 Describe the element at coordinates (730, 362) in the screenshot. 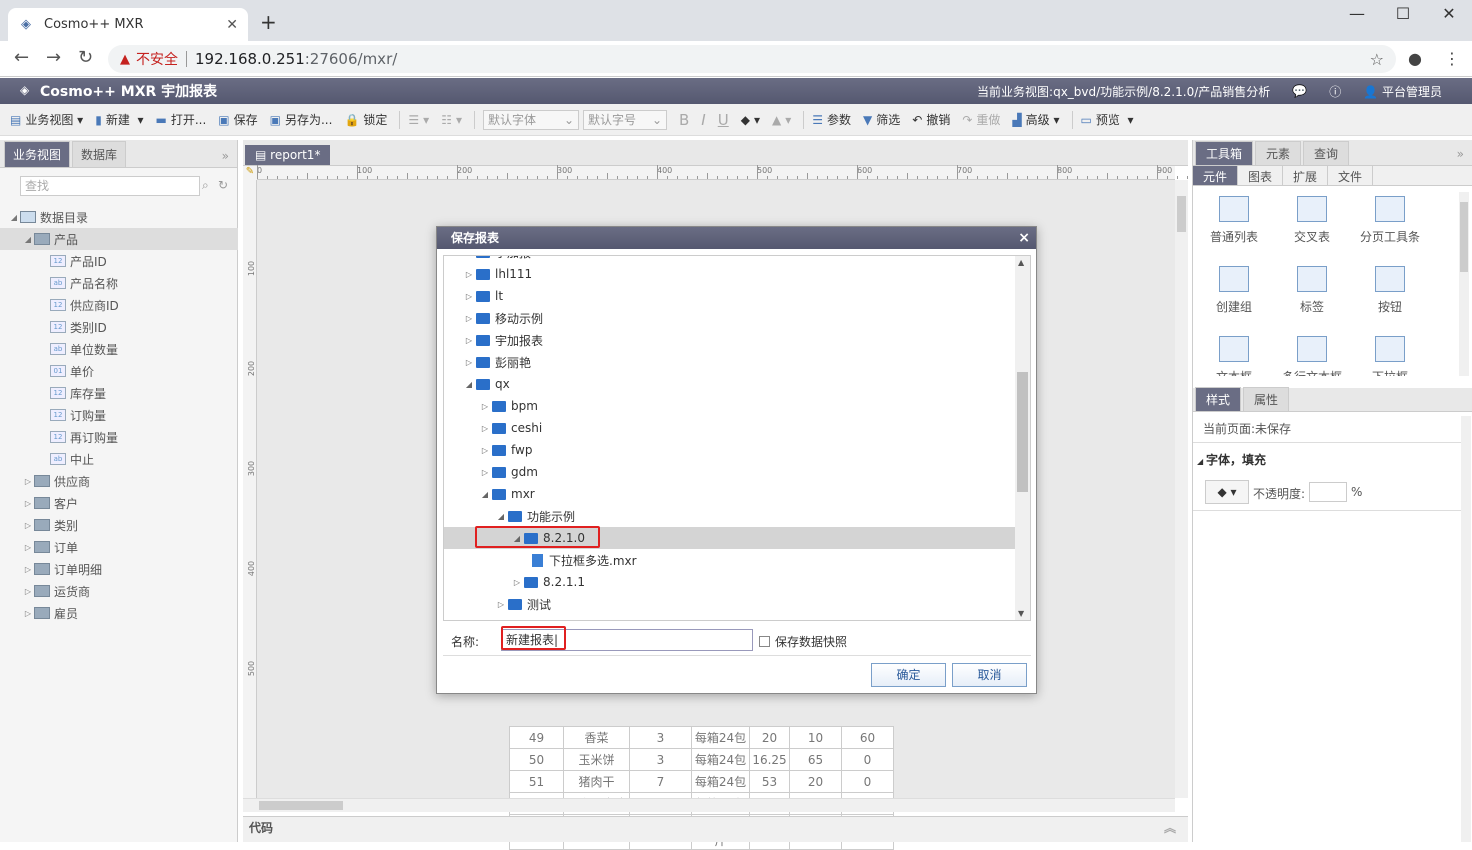

I see `folder-item: ▷ 彭丽艳` at that location.